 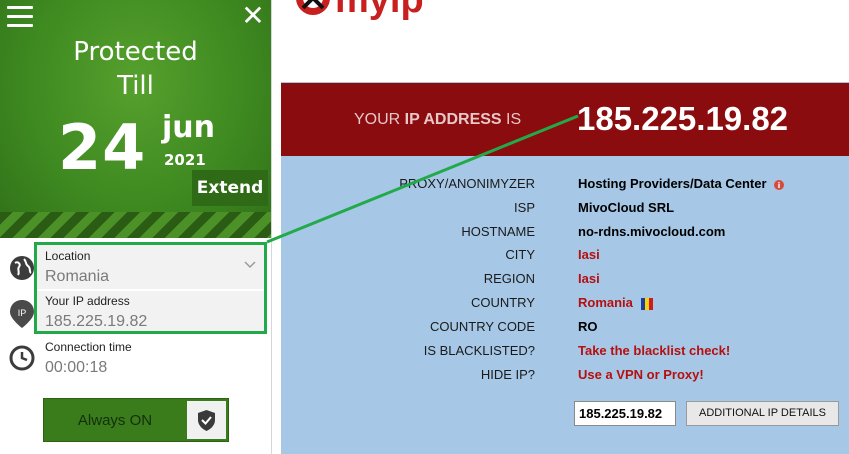 What do you see at coordinates (681, 183) in the screenshot?
I see `proxy-value: Hosting Providers/Data Center` at bounding box center [681, 183].